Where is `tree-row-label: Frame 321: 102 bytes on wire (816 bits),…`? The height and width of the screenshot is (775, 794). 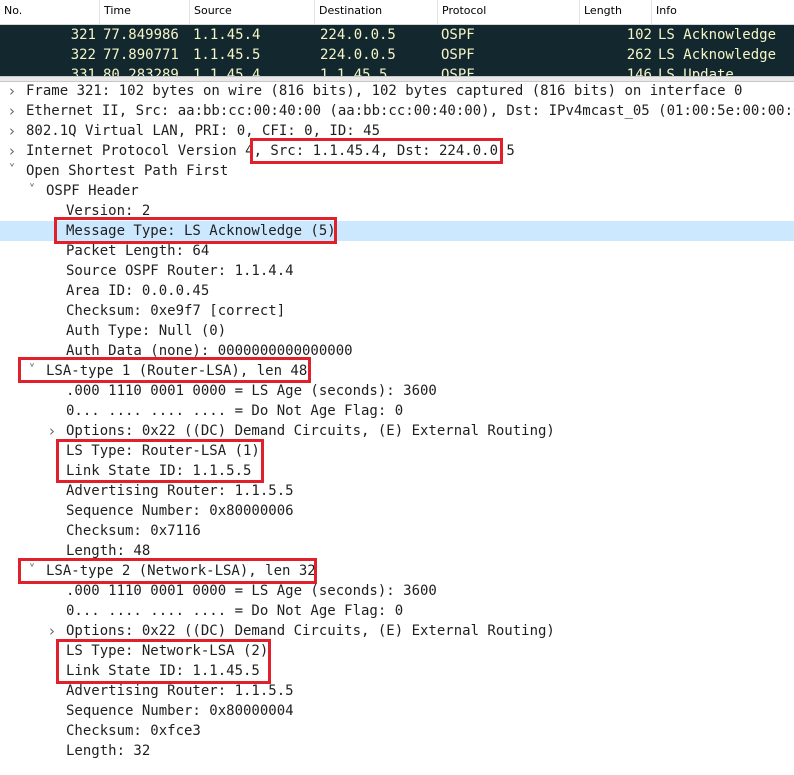
tree-row-label: Frame 321: 102 bytes on wire (816 bits),… is located at coordinates (384, 91).